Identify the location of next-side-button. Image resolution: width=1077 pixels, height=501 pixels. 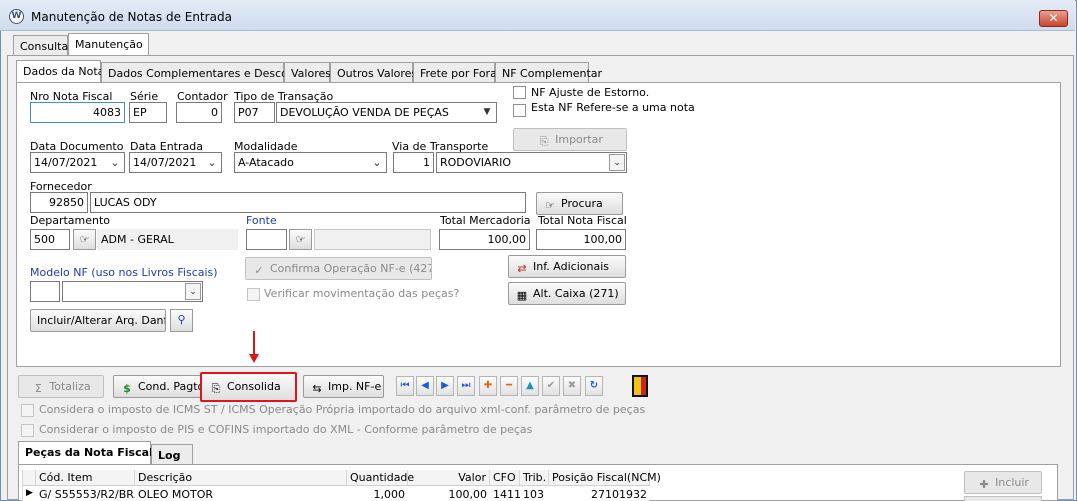
(1003, 498).